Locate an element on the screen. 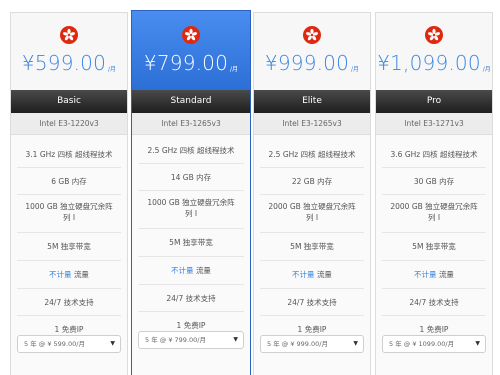  plan-header: ¥599.00/月 is located at coordinates (69, 51).